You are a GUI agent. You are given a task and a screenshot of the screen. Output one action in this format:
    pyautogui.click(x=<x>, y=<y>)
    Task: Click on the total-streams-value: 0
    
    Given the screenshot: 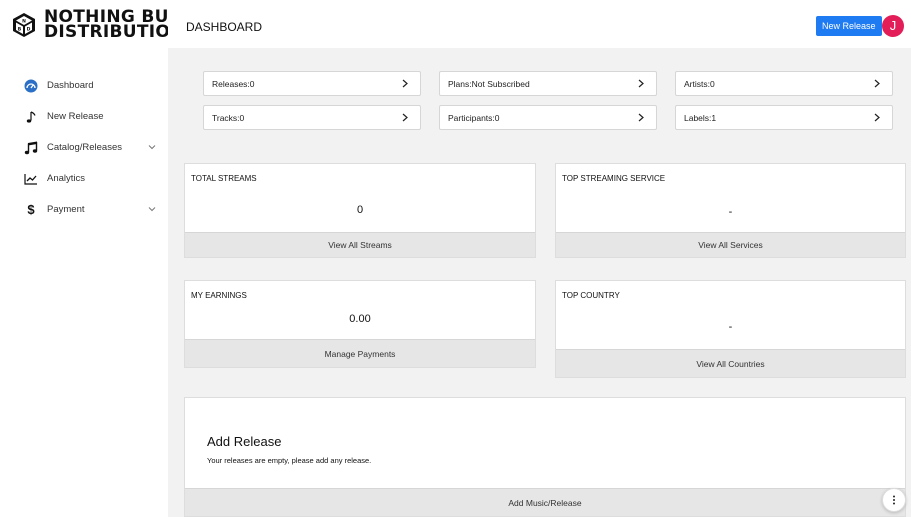 What is the action you would take?
    pyautogui.click(x=360, y=210)
    